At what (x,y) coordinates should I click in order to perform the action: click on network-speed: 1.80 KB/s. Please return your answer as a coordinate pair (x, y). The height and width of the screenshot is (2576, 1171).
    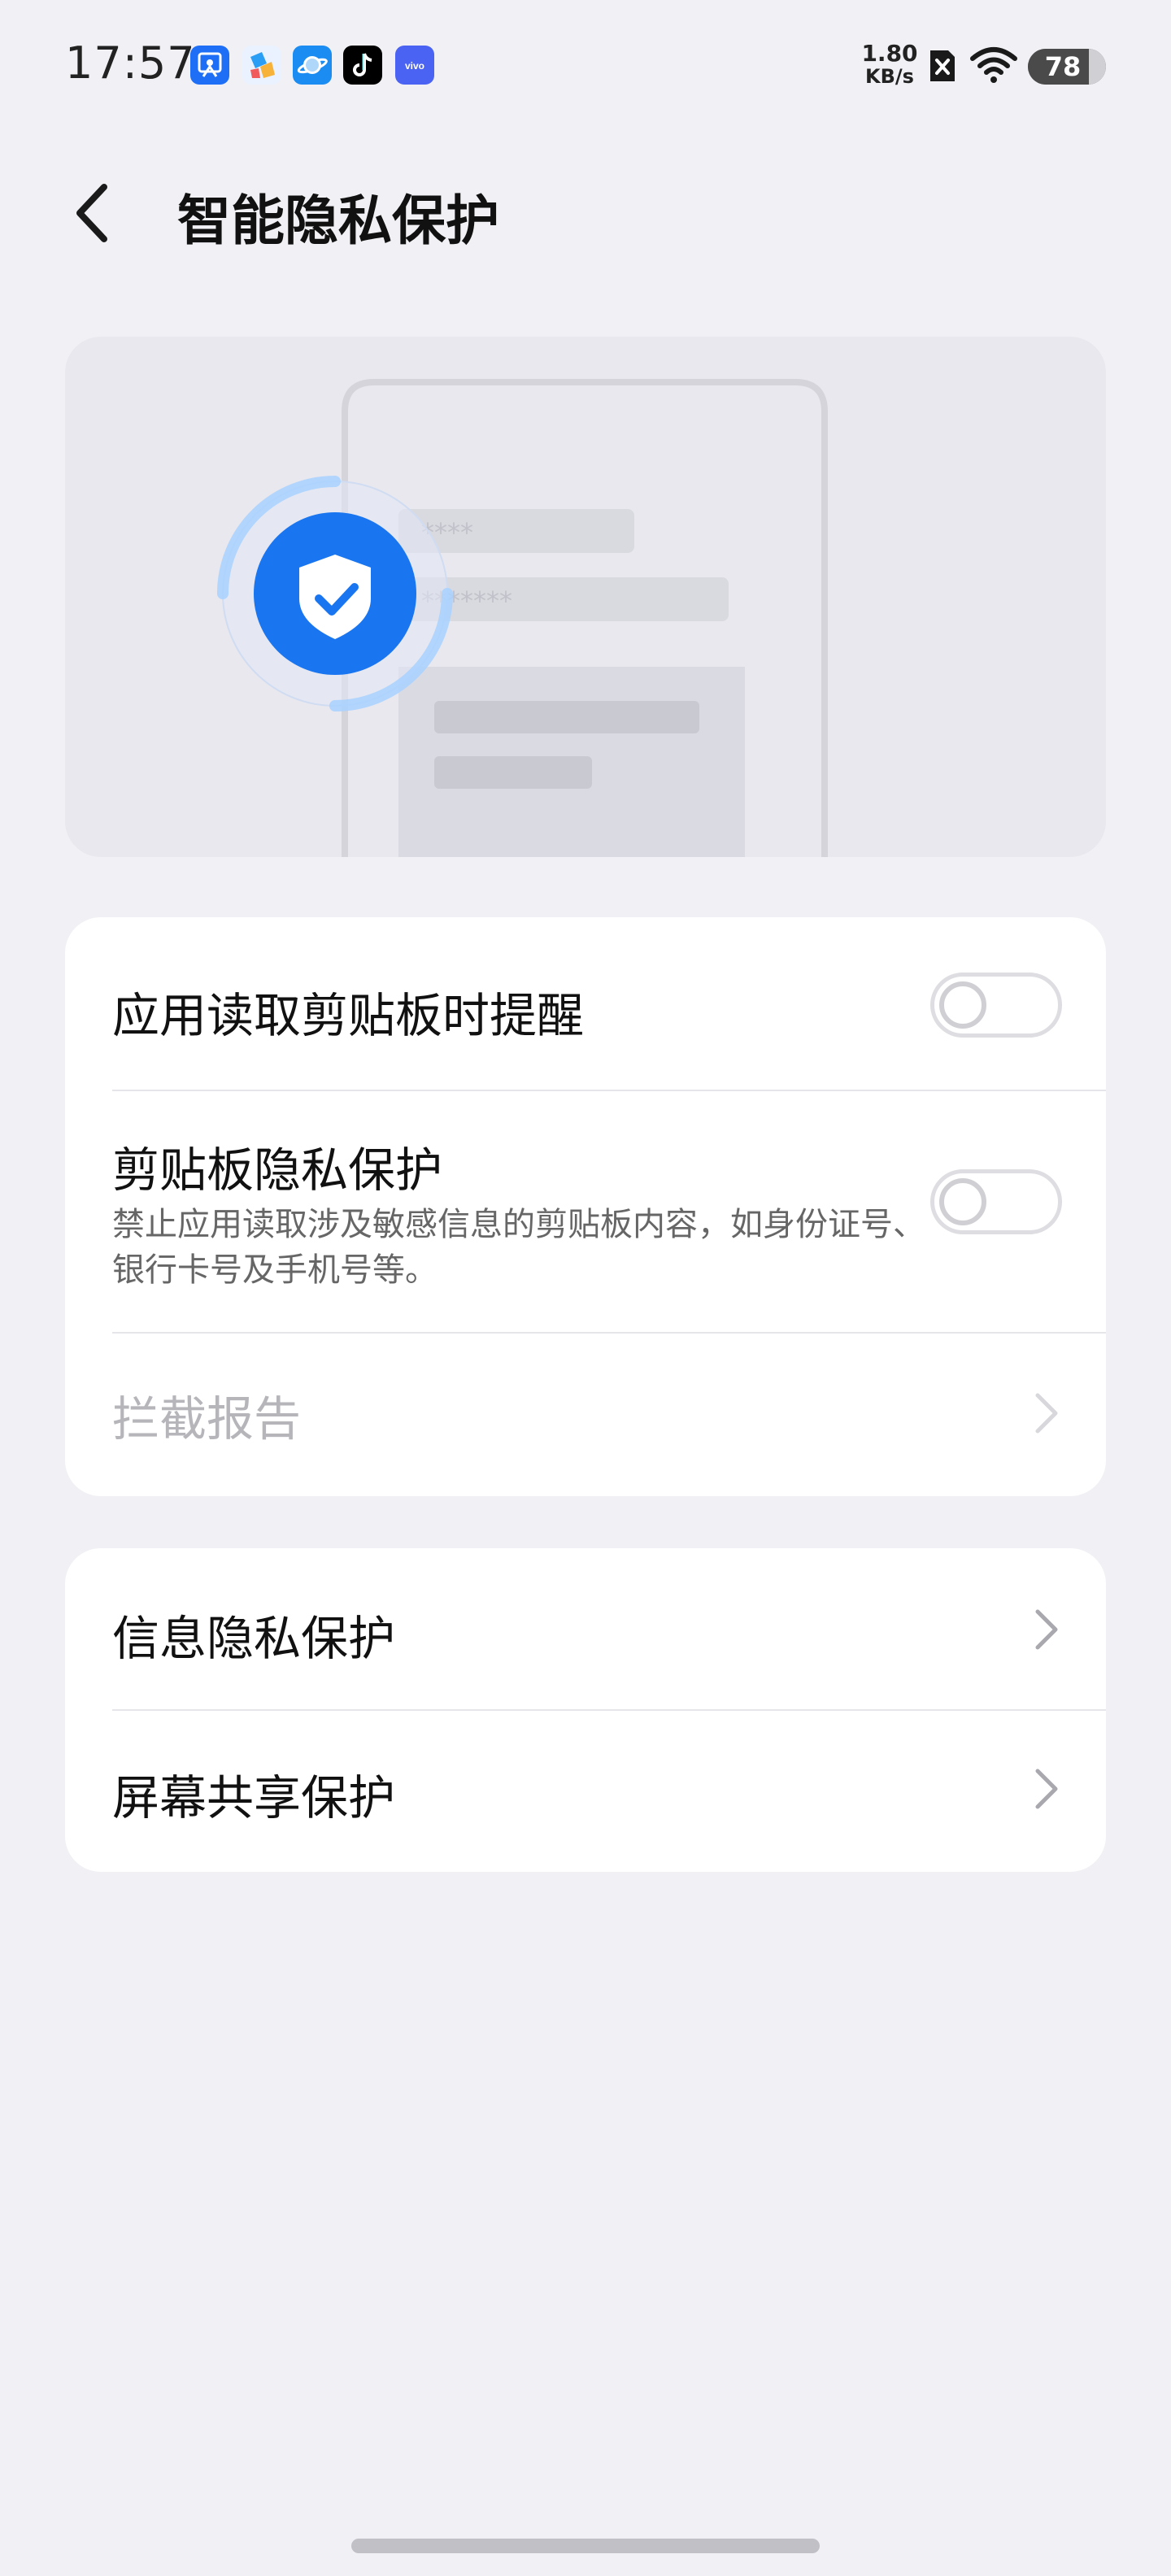
    Looking at the image, I should click on (890, 64).